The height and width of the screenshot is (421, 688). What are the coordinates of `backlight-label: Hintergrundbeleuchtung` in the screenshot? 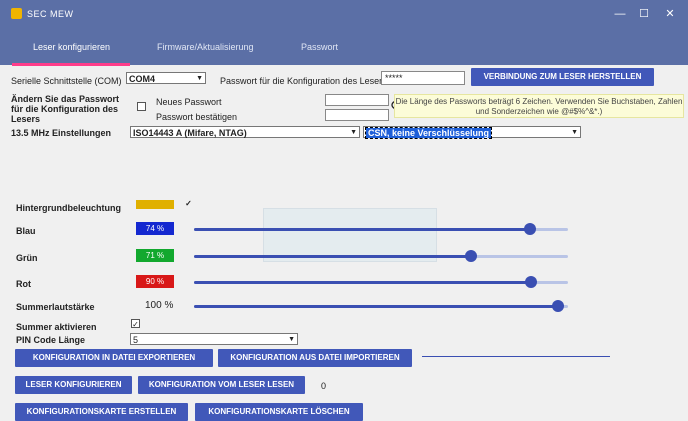 It's located at (68, 208).